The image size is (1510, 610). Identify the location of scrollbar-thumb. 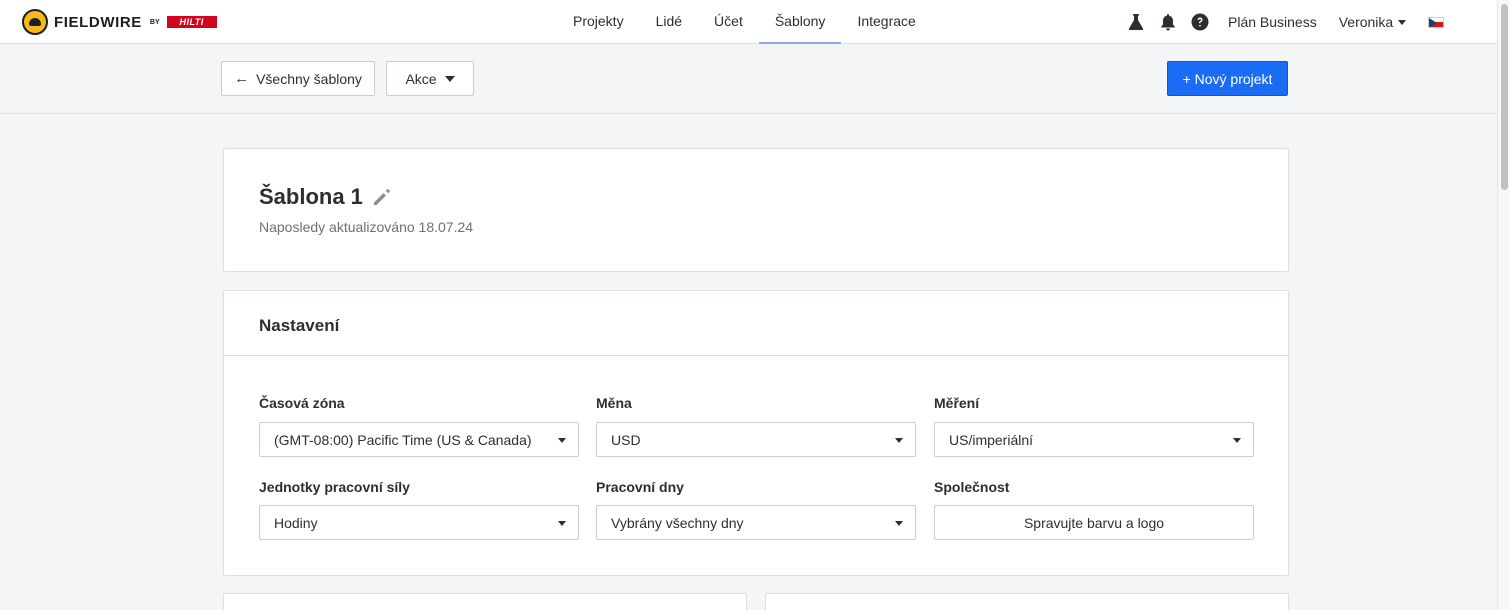
(1504, 97).